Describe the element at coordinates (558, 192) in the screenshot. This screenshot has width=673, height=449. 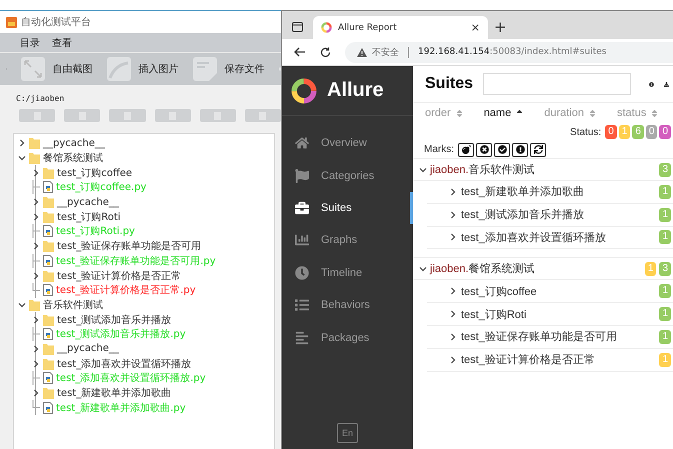
I see `test-name: test_新建歌单并添加歌曲` at that location.